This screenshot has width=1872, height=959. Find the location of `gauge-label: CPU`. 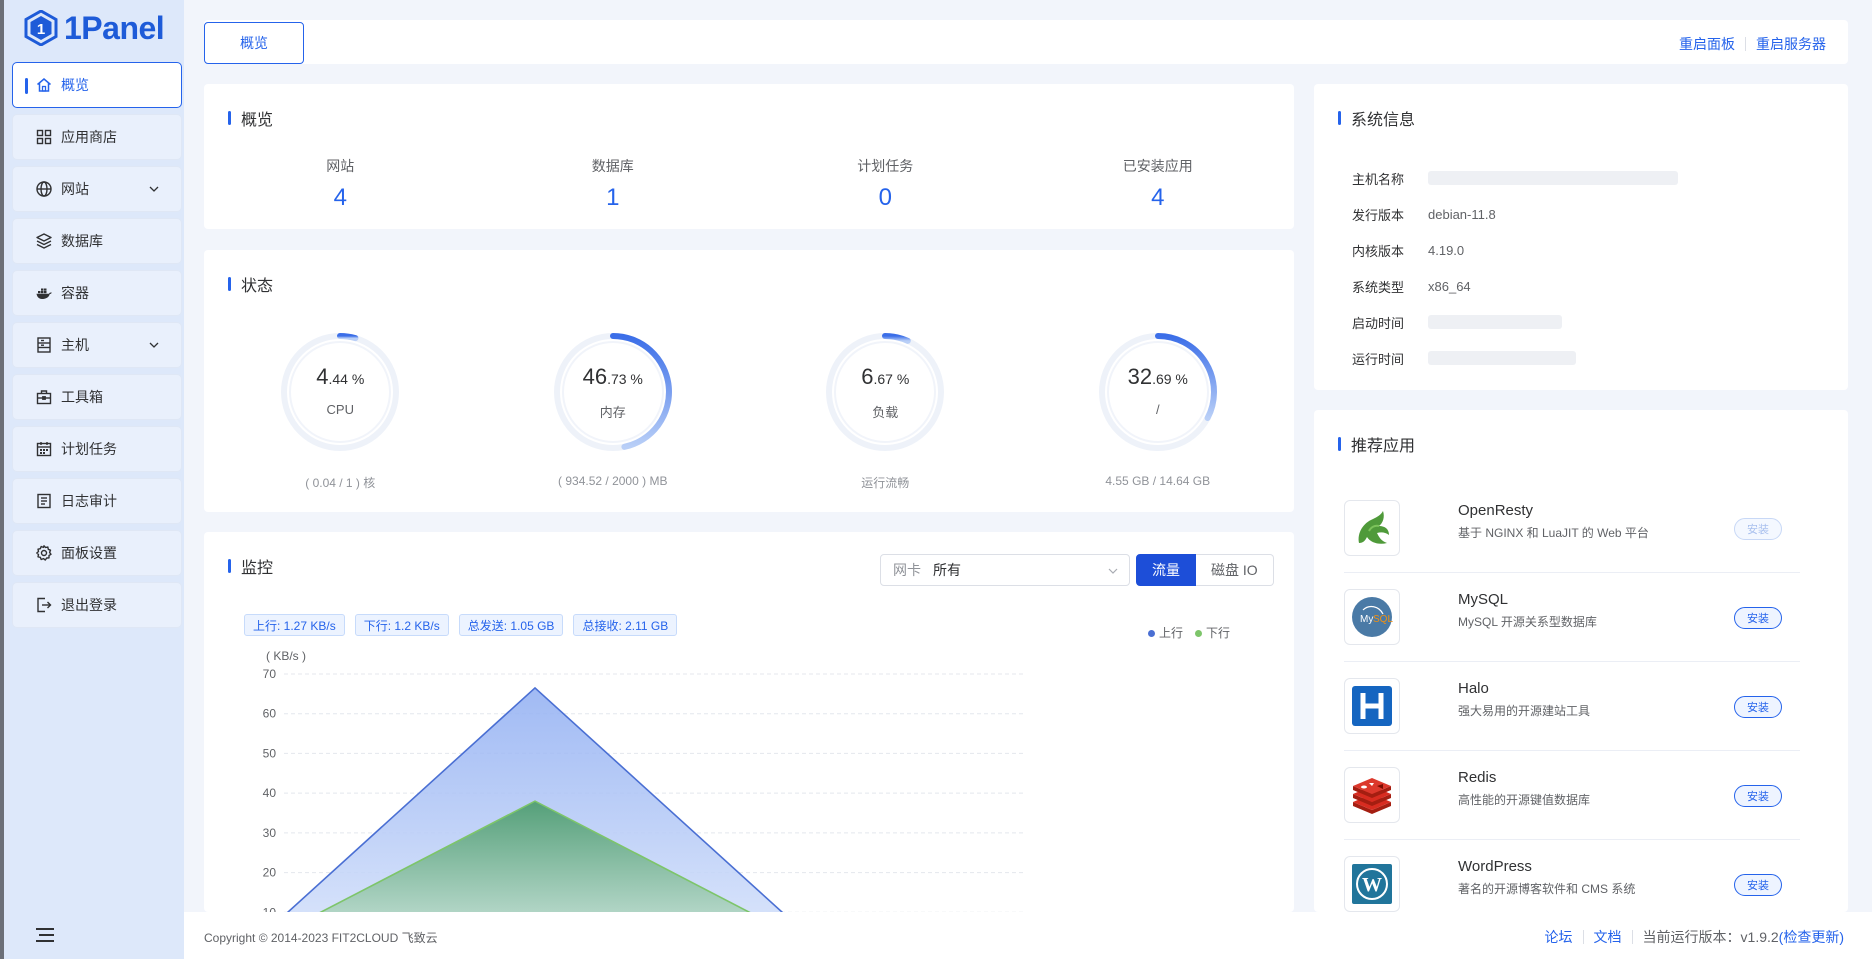

gauge-label: CPU is located at coordinates (340, 409).